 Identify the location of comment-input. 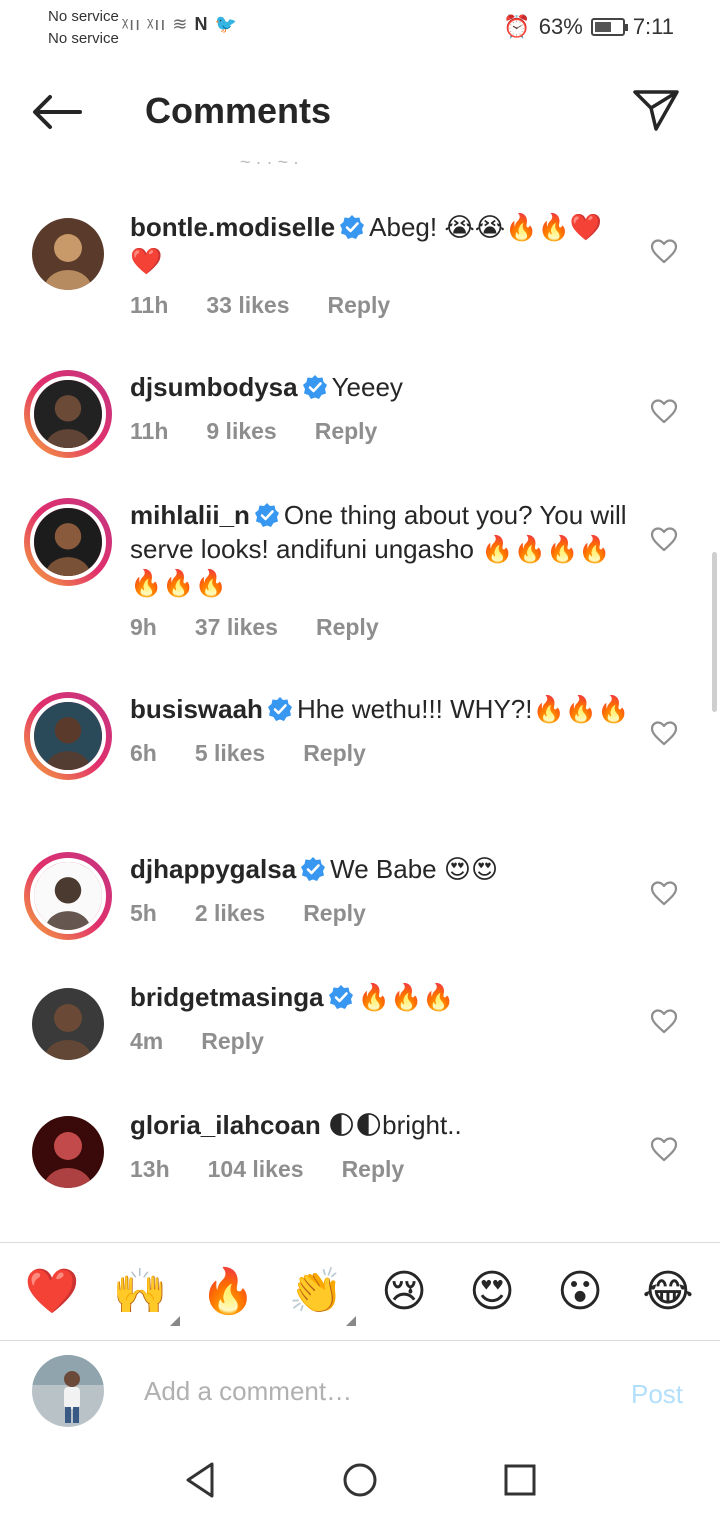
(364, 1391).